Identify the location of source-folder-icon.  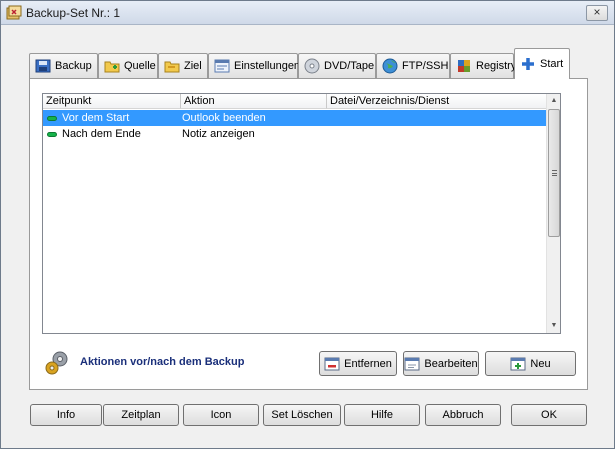
(112, 67).